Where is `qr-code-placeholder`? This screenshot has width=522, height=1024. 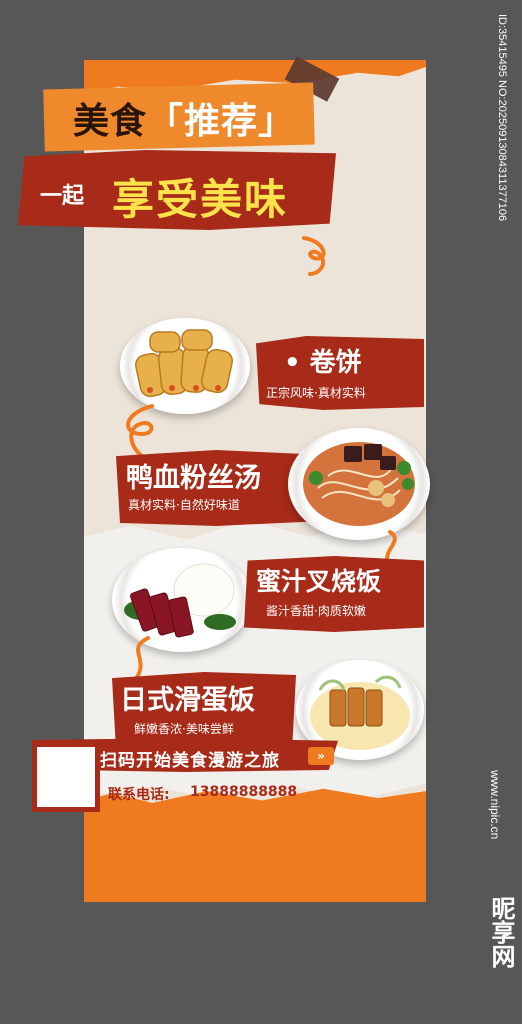 qr-code-placeholder is located at coordinates (66, 777).